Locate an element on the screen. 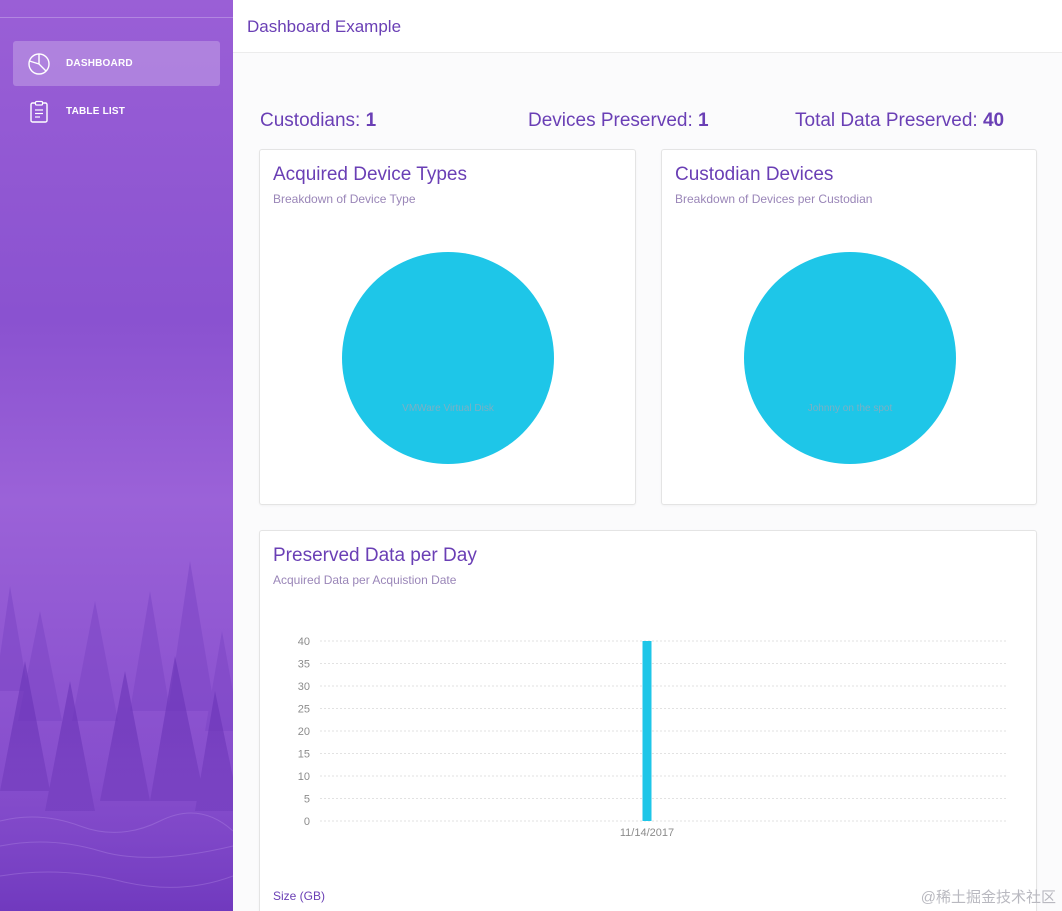 The height and width of the screenshot is (911, 1062). card-subtitle: Breakdown of Device Type is located at coordinates (344, 199).